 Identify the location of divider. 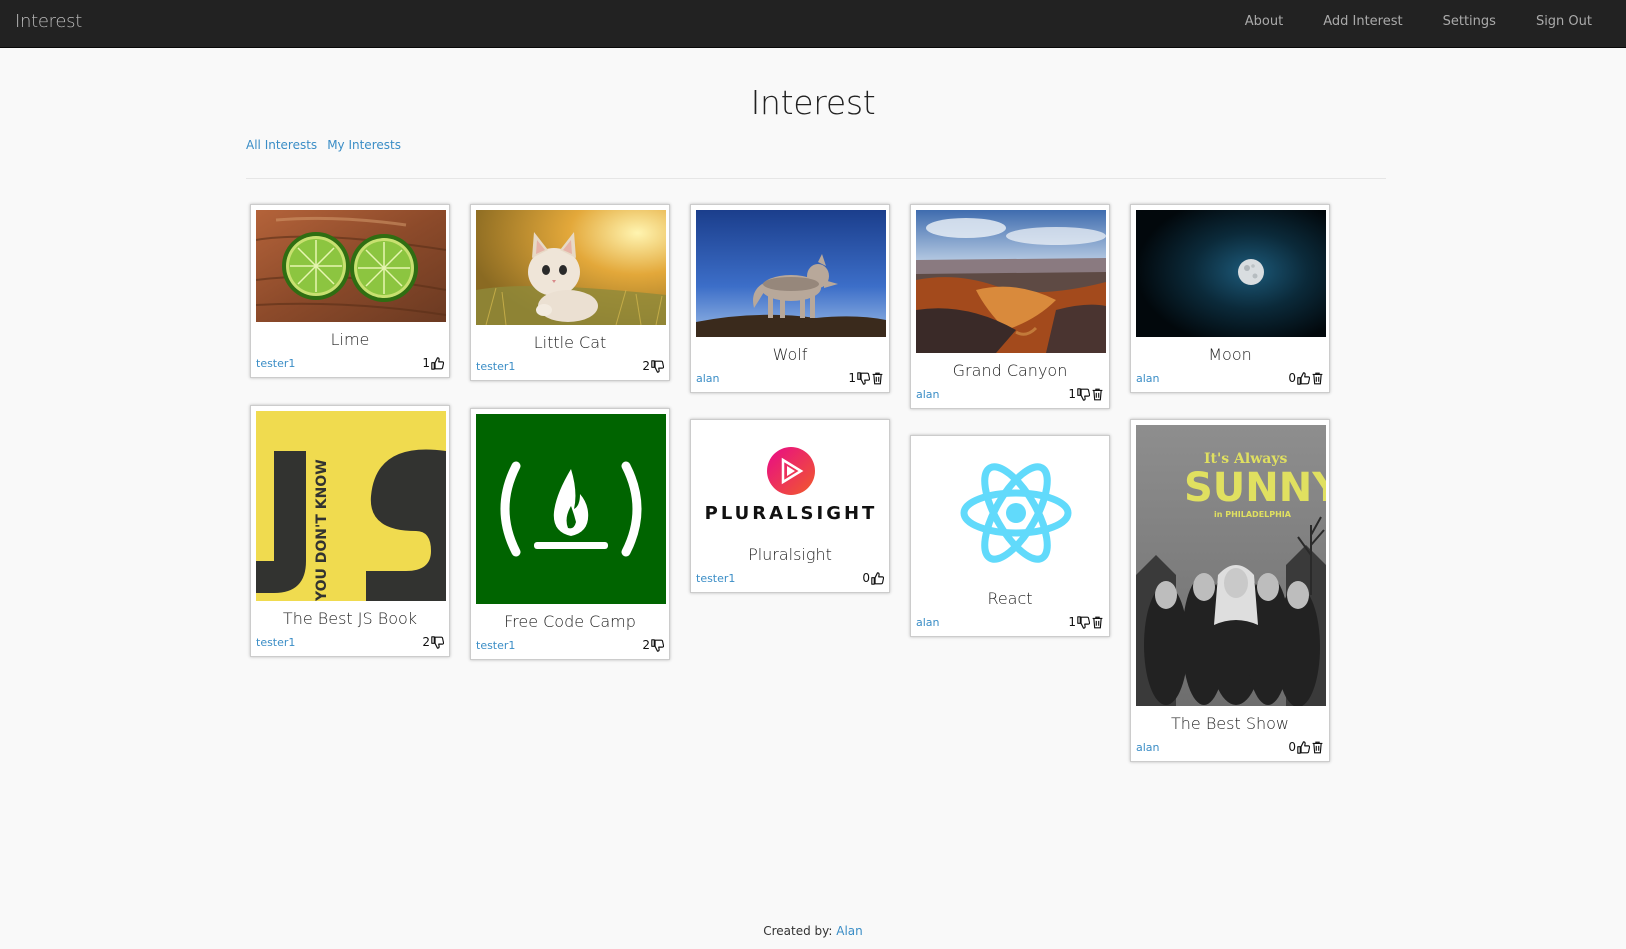
(816, 178).